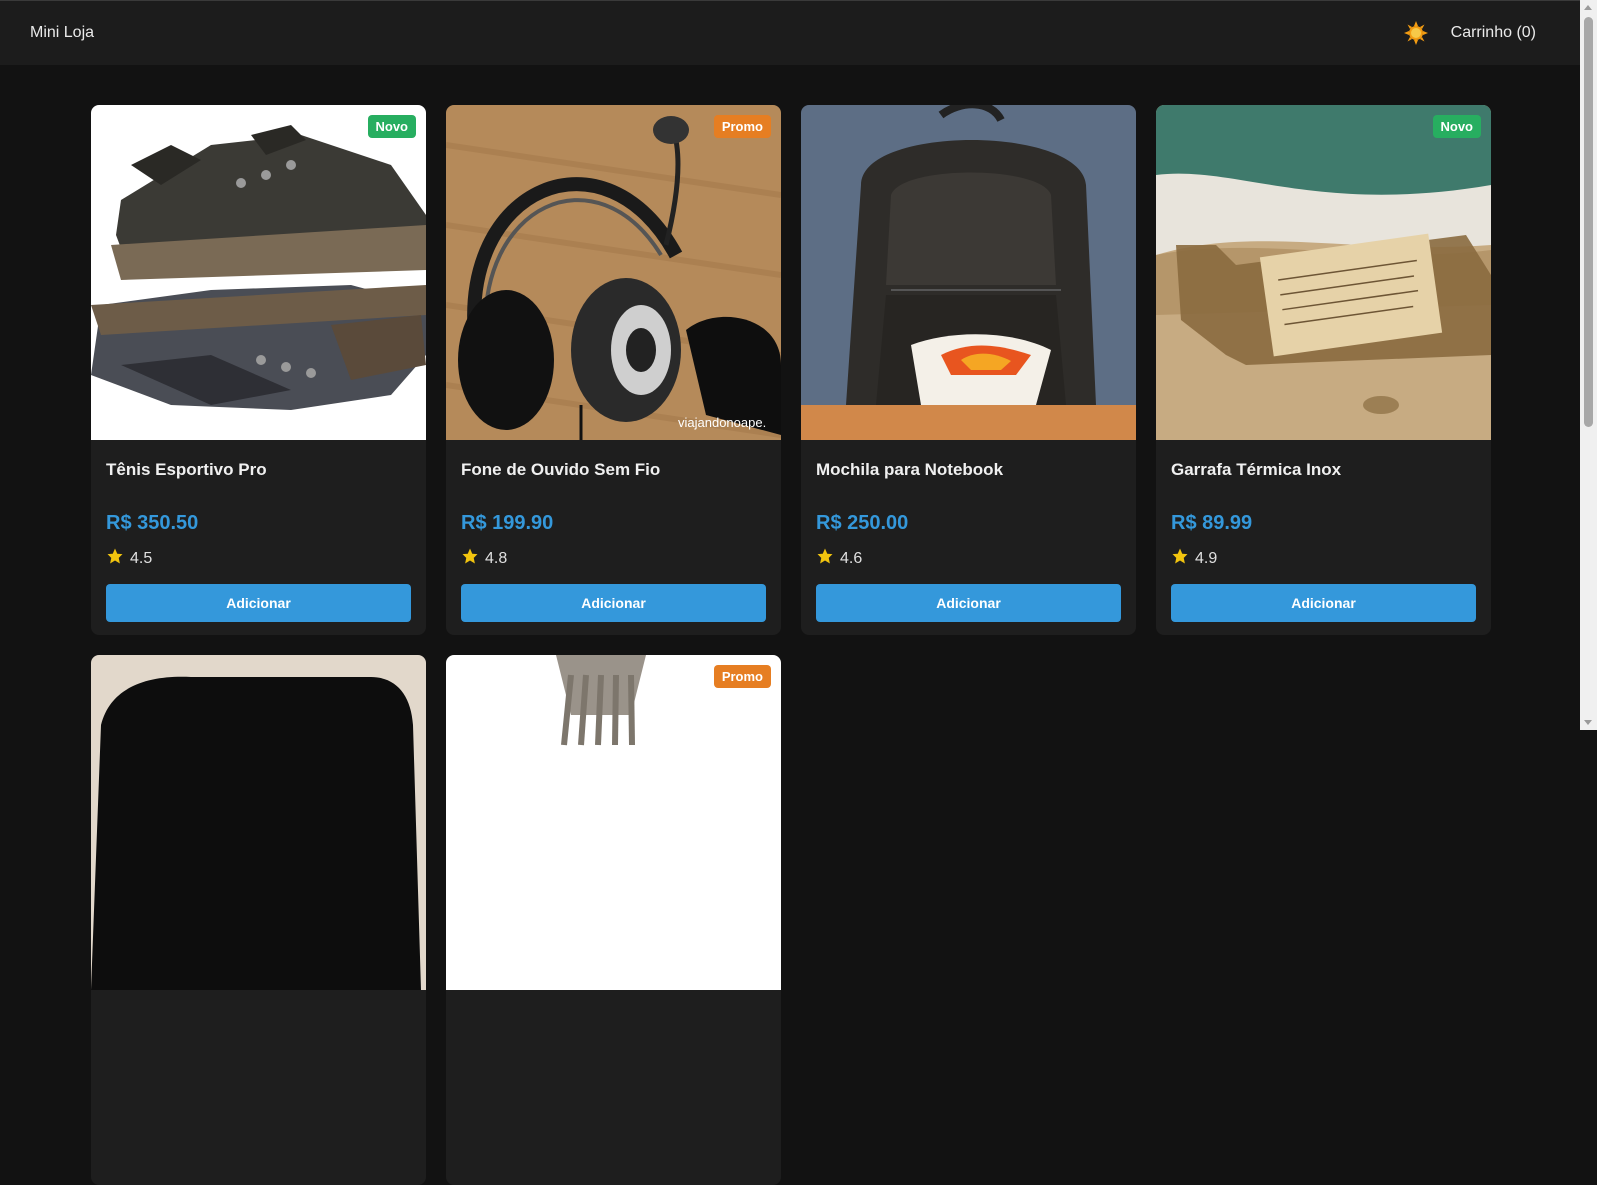 This screenshot has width=1597, height=1185. Describe the element at coordinates (1206, 558) in the screenshot. I see `rating-value: 4.9` at that location.